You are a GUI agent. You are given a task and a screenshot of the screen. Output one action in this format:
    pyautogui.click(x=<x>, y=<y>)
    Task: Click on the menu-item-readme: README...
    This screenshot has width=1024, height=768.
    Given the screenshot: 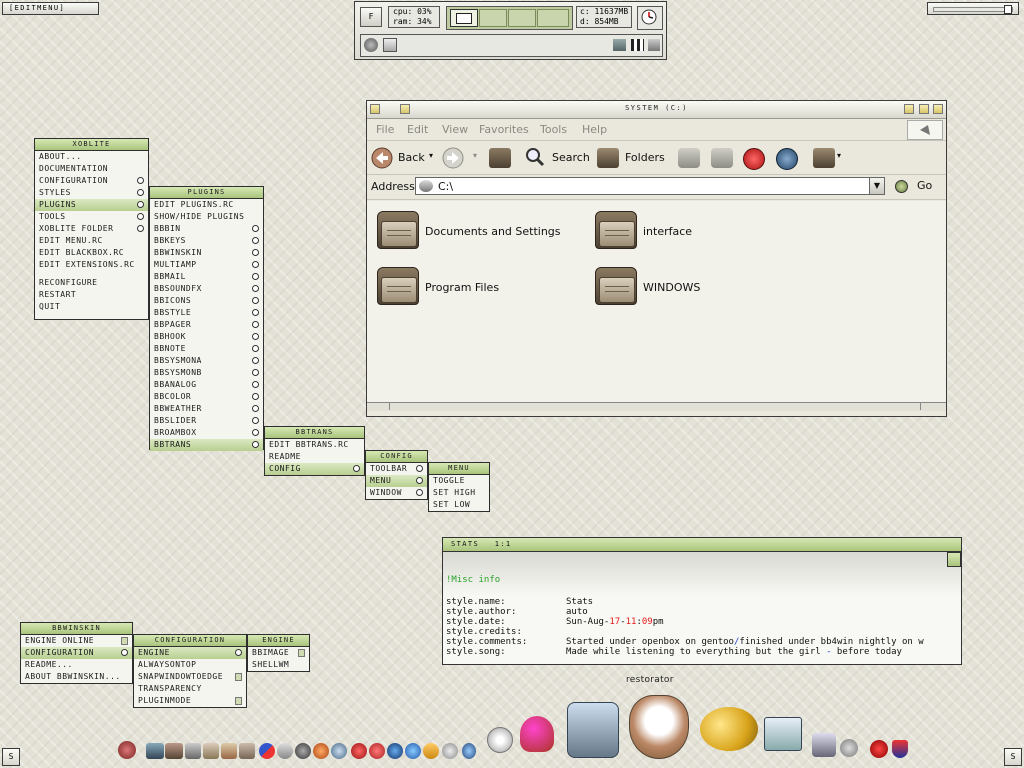 What is the action you would take?
    pyautogui.click(x=76, y=665)
    